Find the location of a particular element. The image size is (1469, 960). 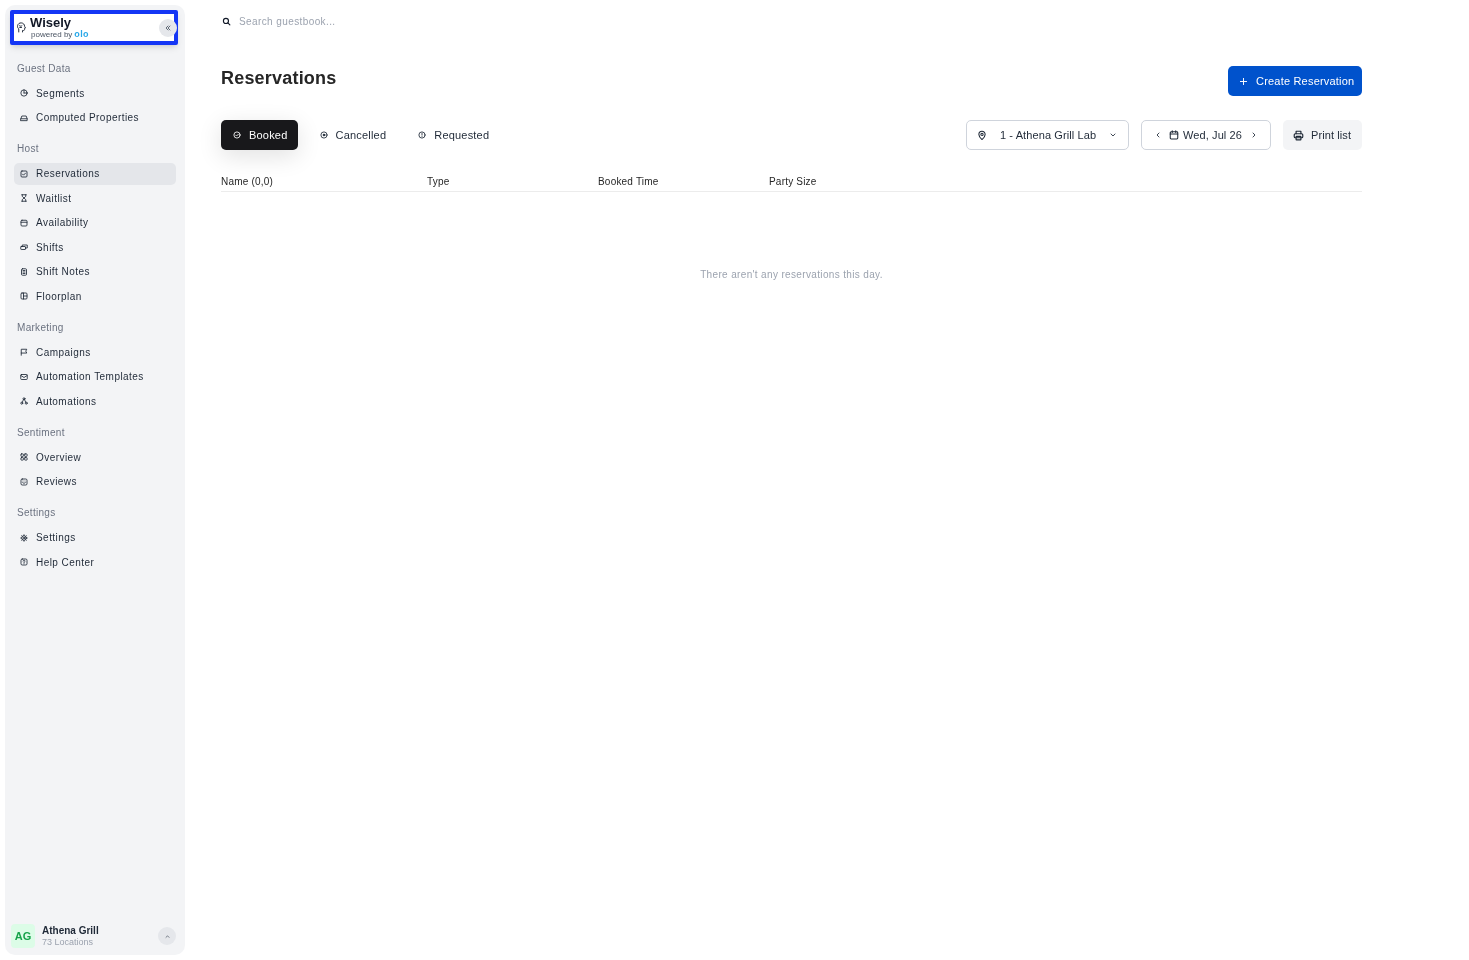

chevron-up-icon is located at coordinates (167, 936).